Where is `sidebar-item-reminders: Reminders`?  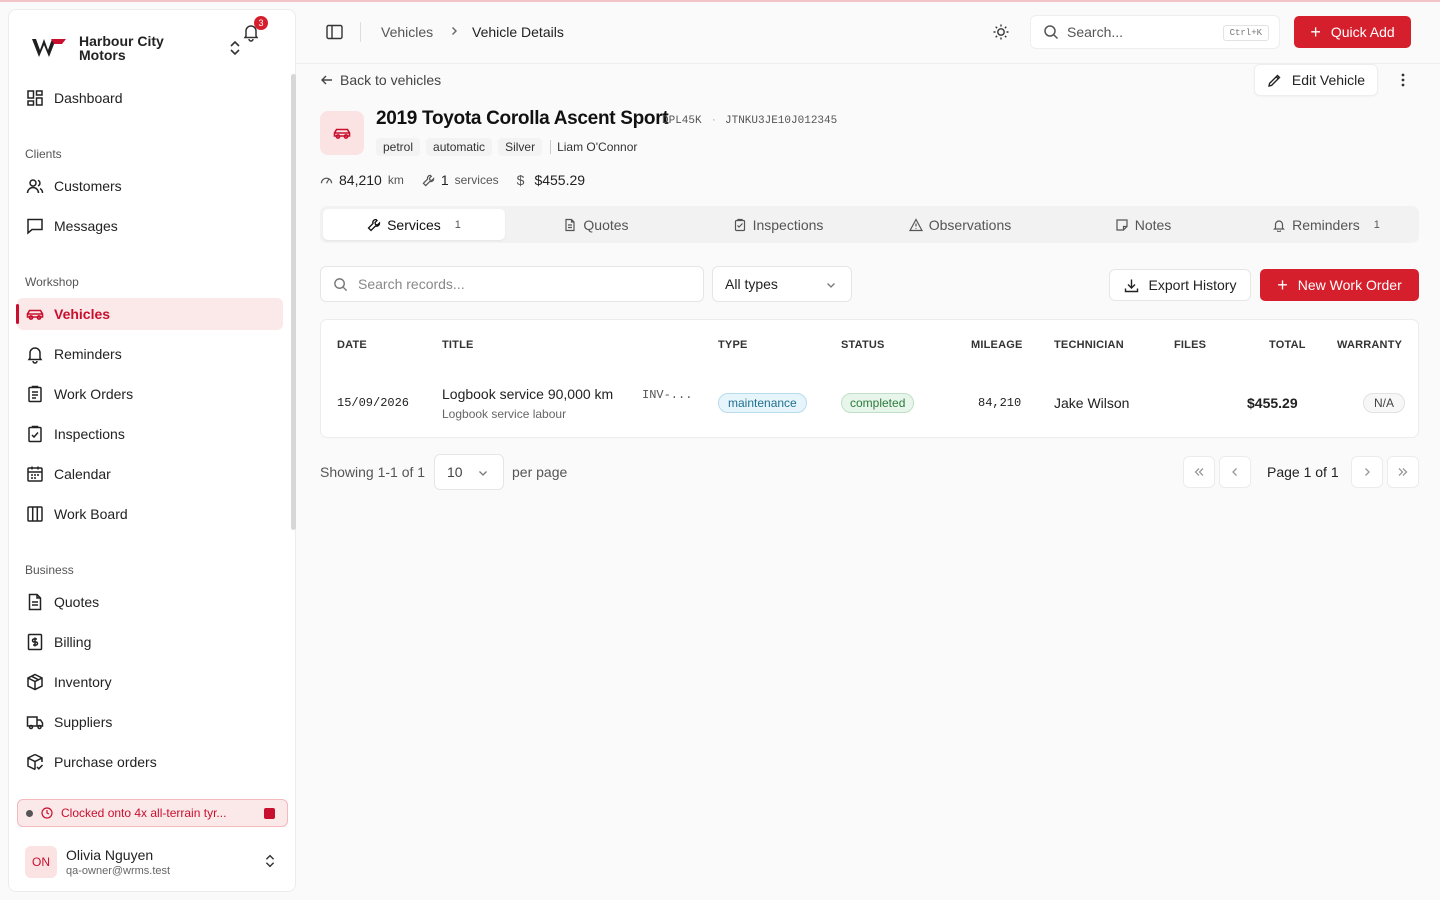 sidebar-item-reminders: Reminders is located at coordinates (150, 354).